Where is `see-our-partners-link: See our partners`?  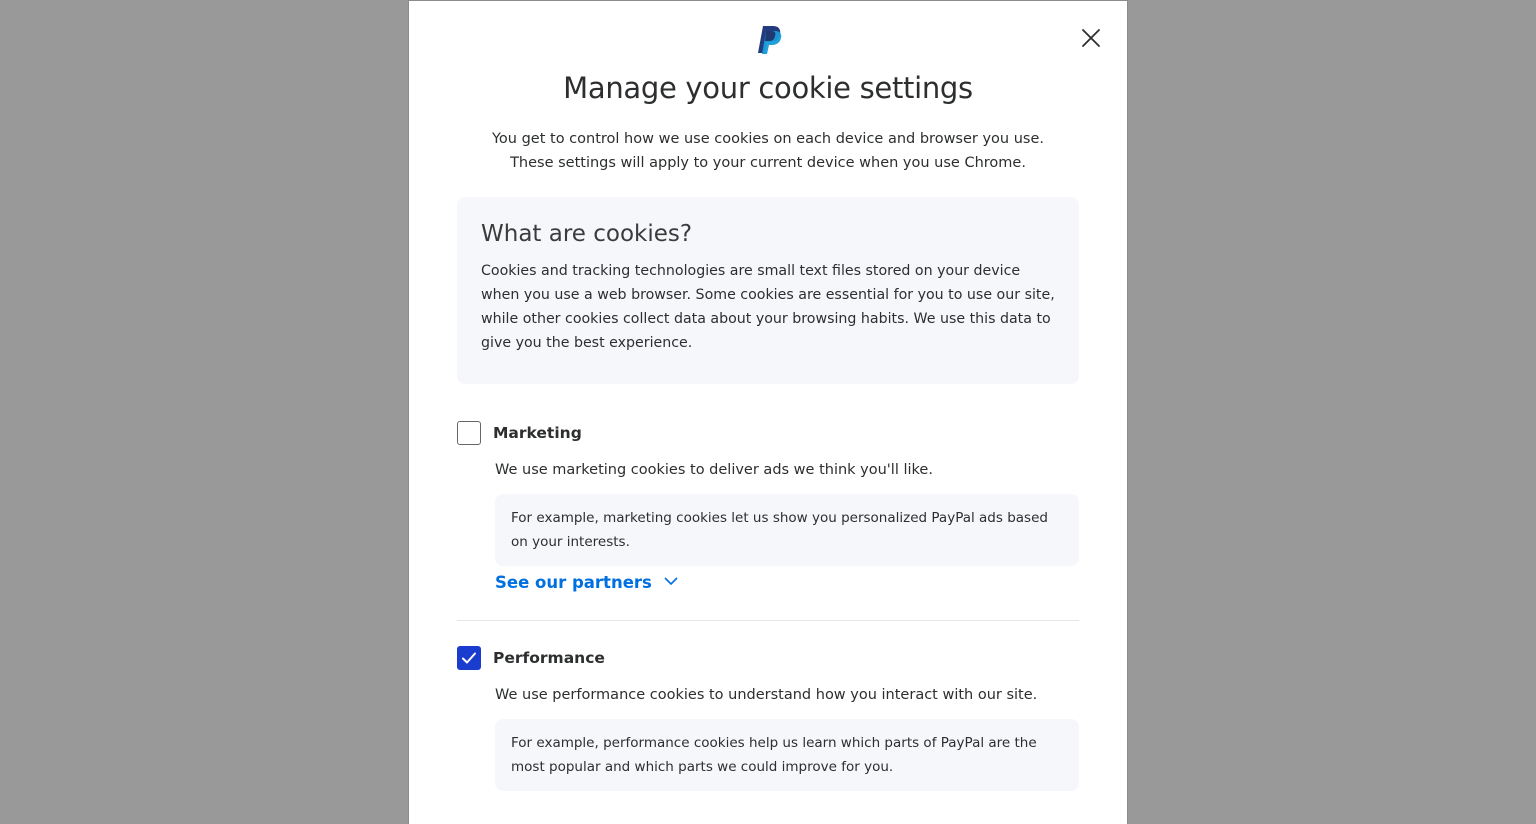 see-our-partners-link: See our partners is located at coordinates (586, 583).